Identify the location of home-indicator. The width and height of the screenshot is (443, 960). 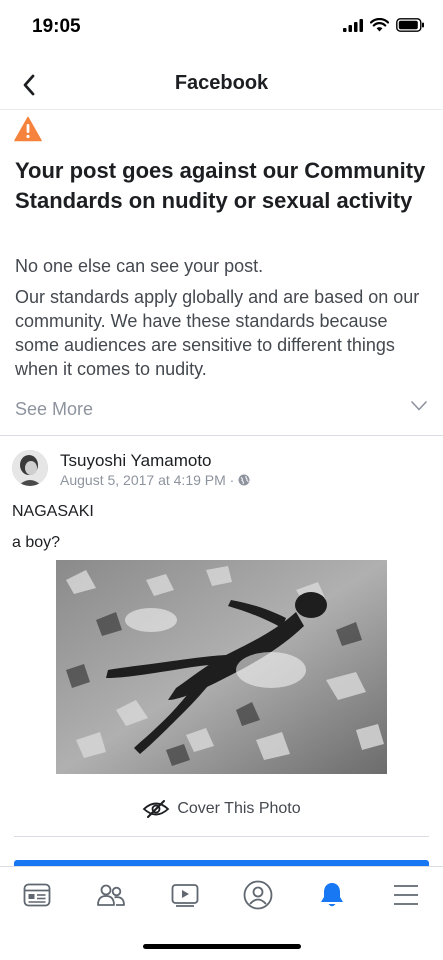
(222, 946).